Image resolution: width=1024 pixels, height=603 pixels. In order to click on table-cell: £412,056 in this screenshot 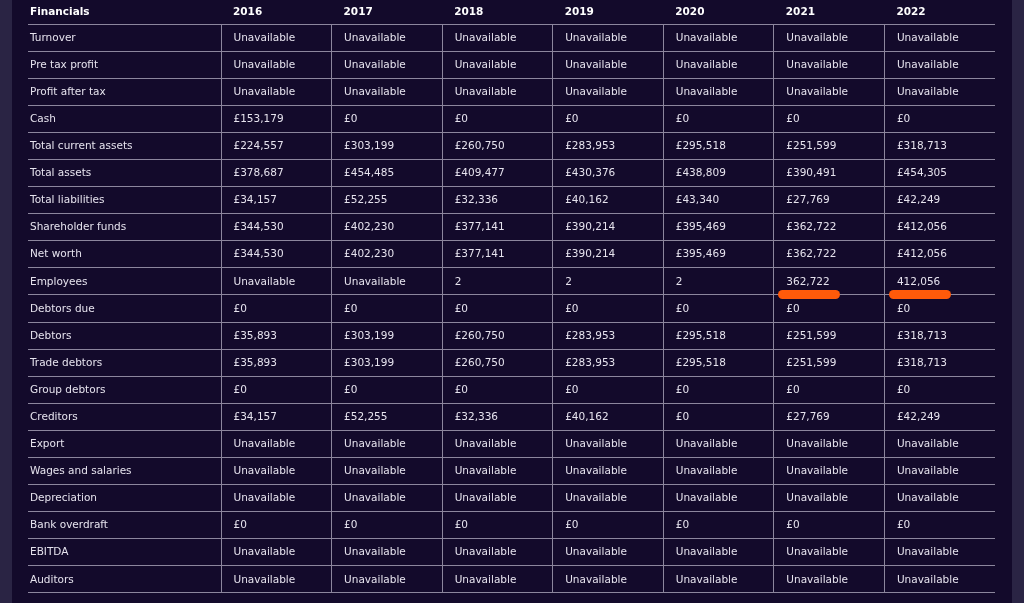, I will do `click(939, 227)`.